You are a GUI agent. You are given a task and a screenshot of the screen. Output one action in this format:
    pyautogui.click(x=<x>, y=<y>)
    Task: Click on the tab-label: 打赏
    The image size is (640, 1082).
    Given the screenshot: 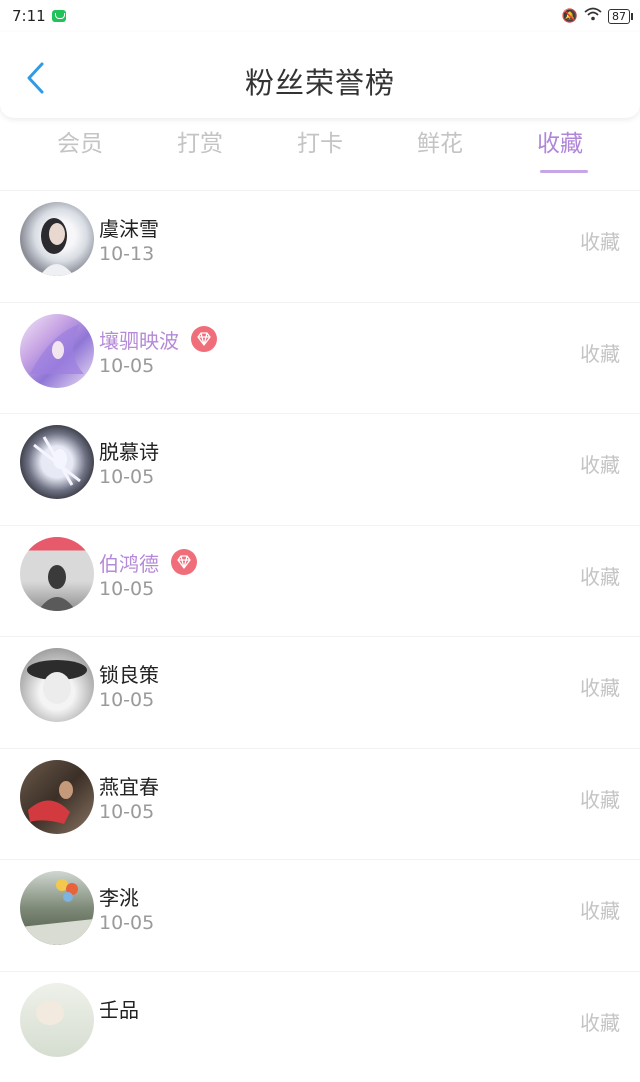 What is the action you would take?
    pyautogui.click(x=200, y=144)
    